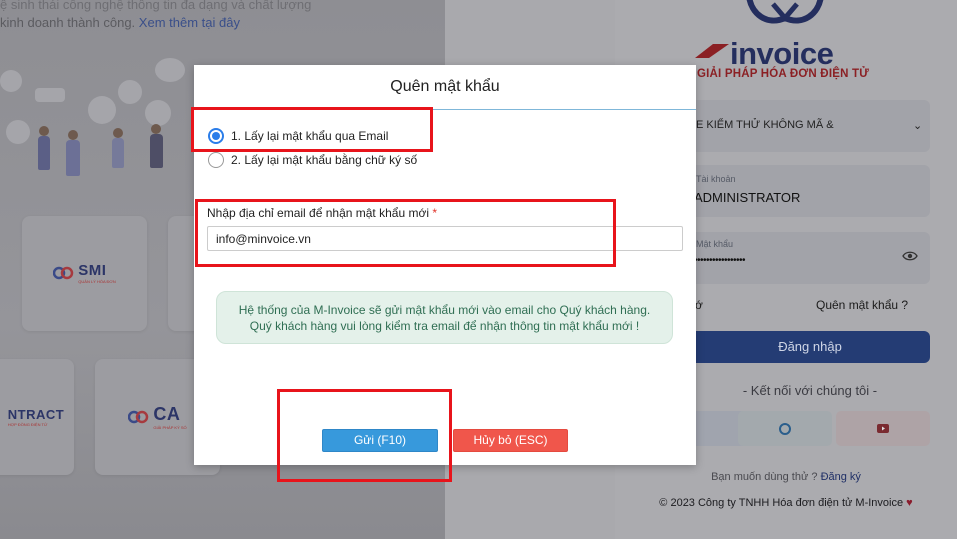 This screenshot has width=957, height=539. What do you see at coordinates (810, 258) in the screenshot?
I see `password-field: Mật khẩu •••••••••••••••••` at bounding box center [810, 258].